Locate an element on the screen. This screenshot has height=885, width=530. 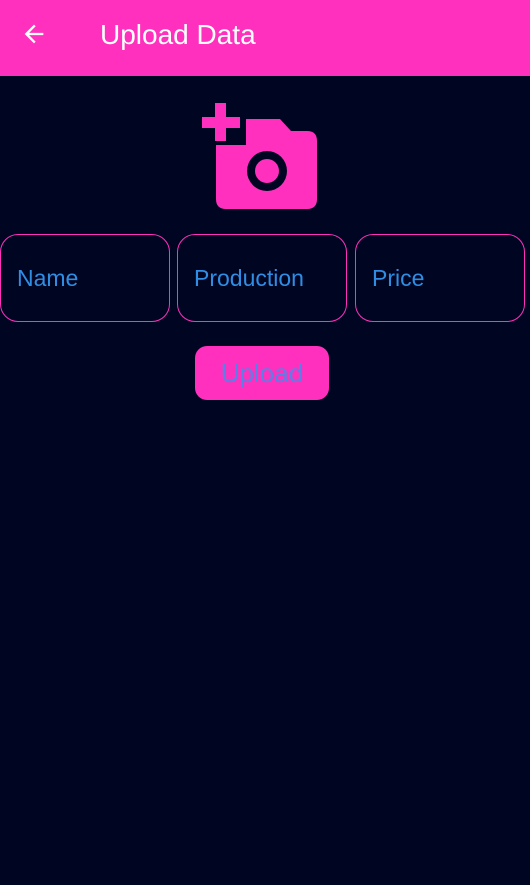
arrow-left-icon is located at coordinates (34, 34).